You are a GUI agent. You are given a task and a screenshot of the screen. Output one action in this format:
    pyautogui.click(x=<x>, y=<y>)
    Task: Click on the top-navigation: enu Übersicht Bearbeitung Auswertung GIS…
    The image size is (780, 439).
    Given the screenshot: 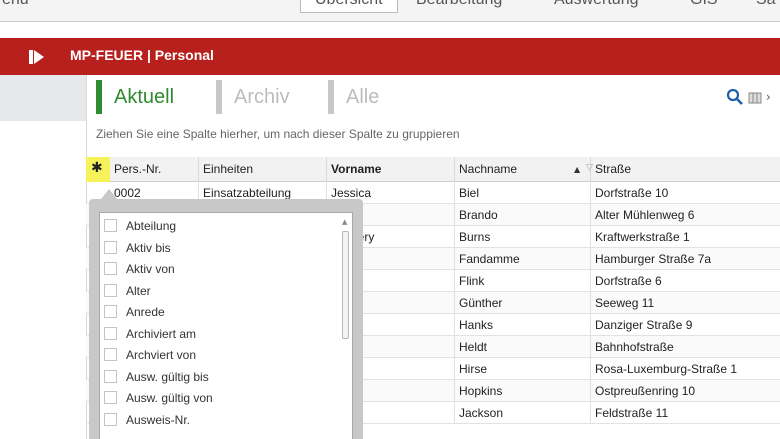 What is the action you would take?
    pyautogui.click(x=390, y=11)
    